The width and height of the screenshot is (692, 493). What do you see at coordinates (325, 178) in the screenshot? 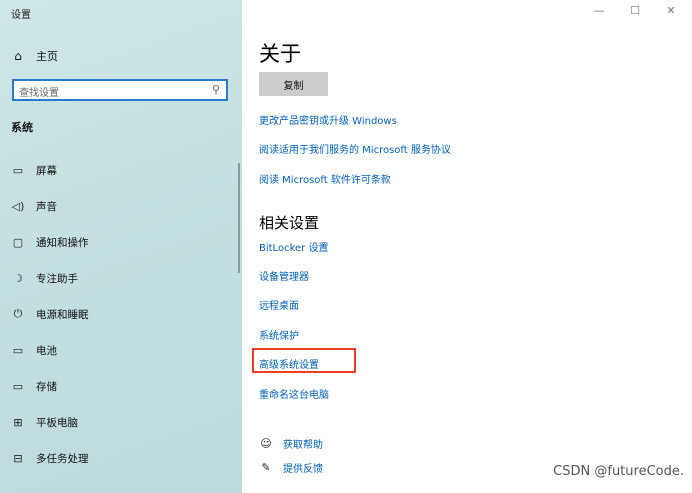
I see `link-license-terms: 阅读 Microsoft 软件许可条款` at bounding box center [325, 178].